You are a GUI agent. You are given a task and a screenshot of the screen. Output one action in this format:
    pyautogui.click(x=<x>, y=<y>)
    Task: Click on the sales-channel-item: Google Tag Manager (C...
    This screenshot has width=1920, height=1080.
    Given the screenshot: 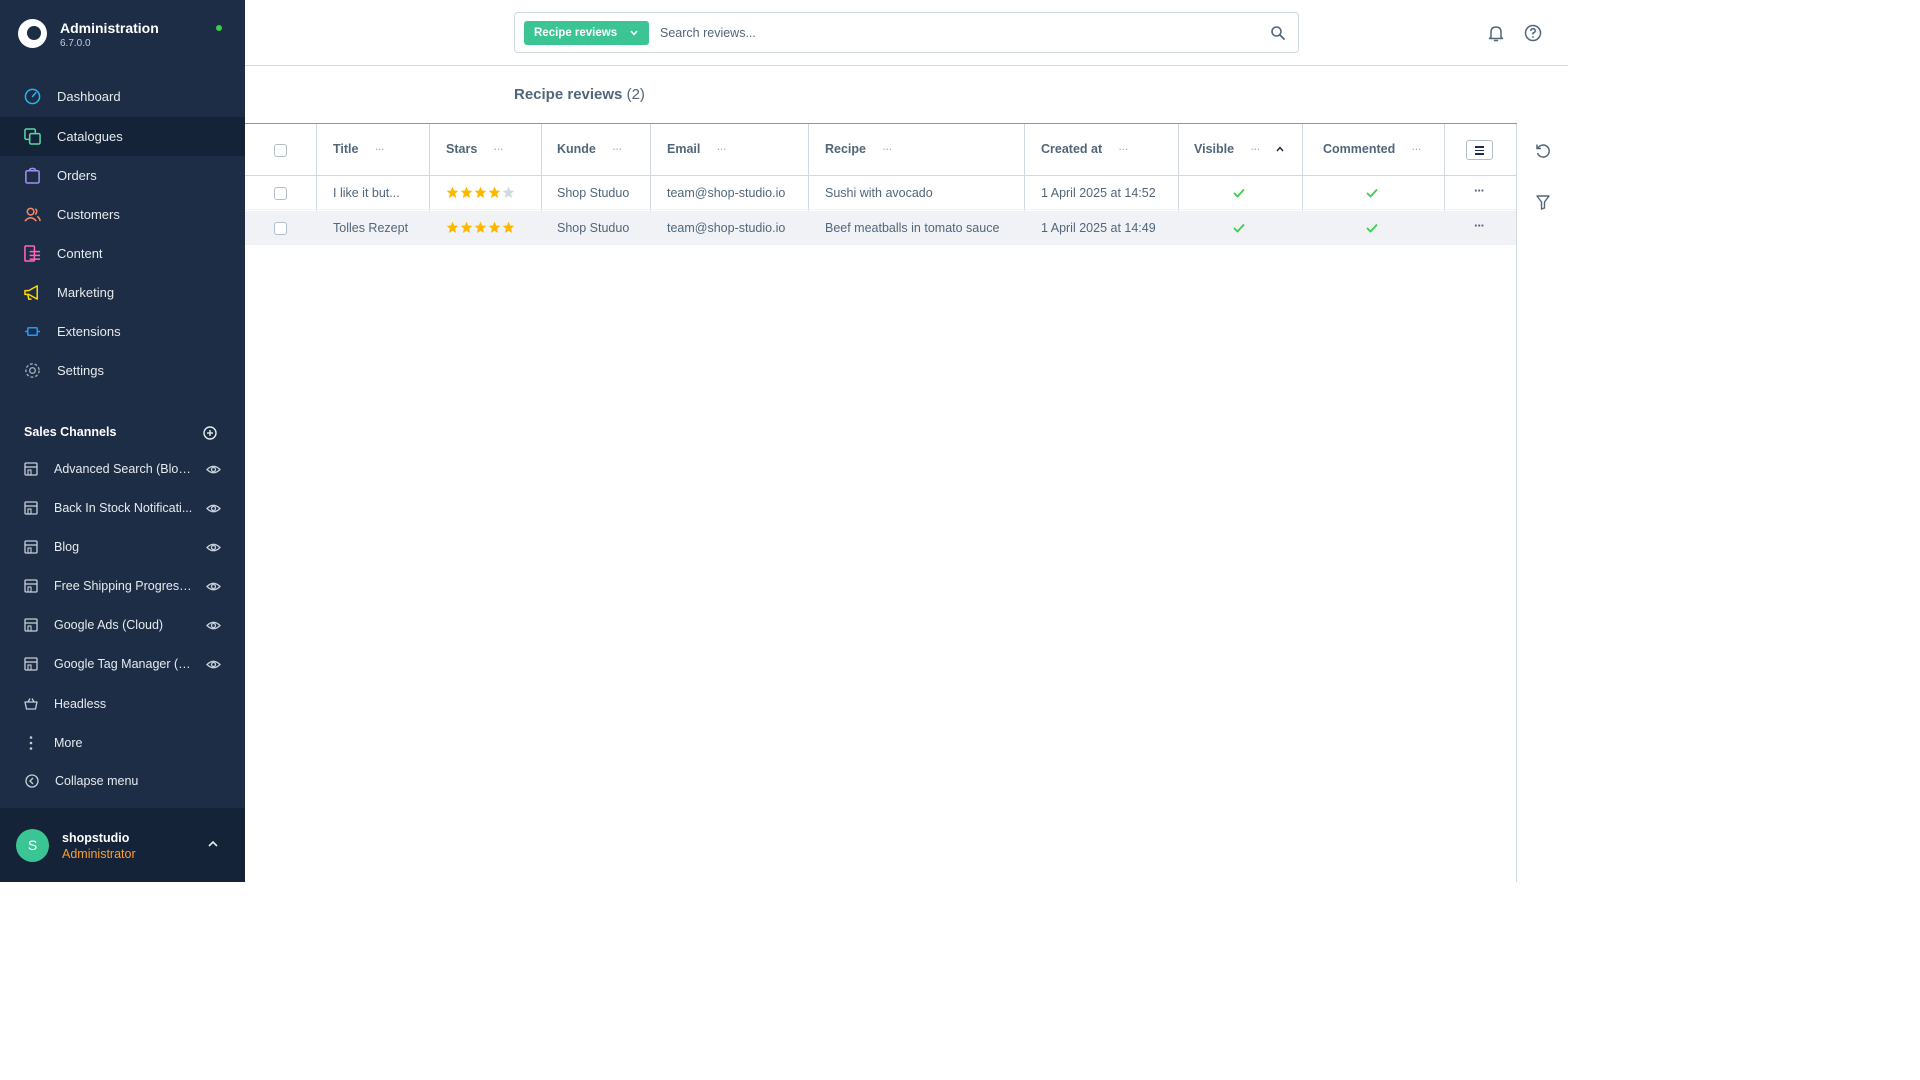 What is the action you would take?
    pyautogui.click(x=122, y=664)
    